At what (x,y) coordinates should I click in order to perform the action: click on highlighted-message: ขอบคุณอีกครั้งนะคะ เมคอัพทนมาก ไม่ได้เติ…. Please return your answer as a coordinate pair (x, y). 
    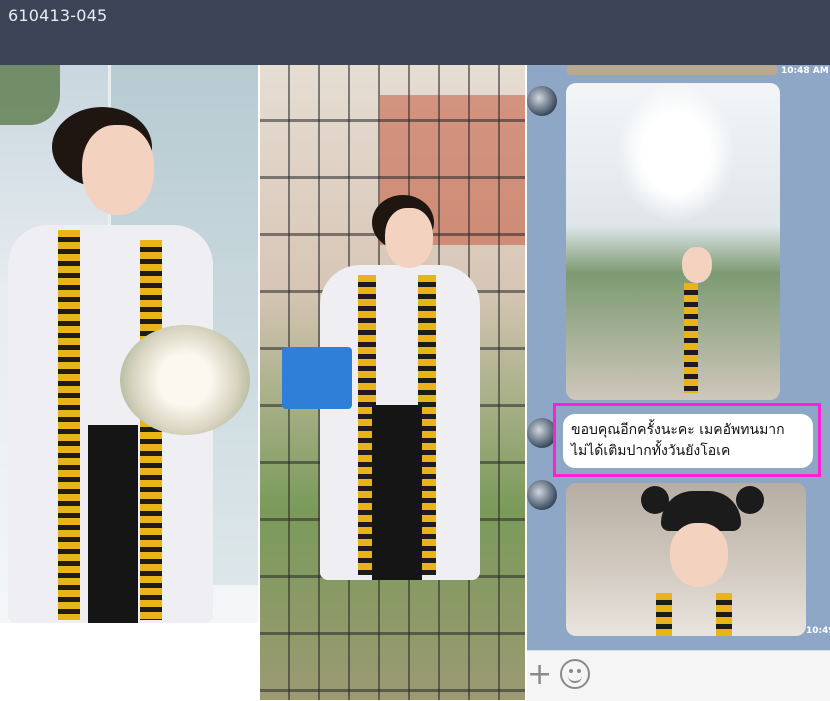
    Looking at the image, I should click on (687, 440).